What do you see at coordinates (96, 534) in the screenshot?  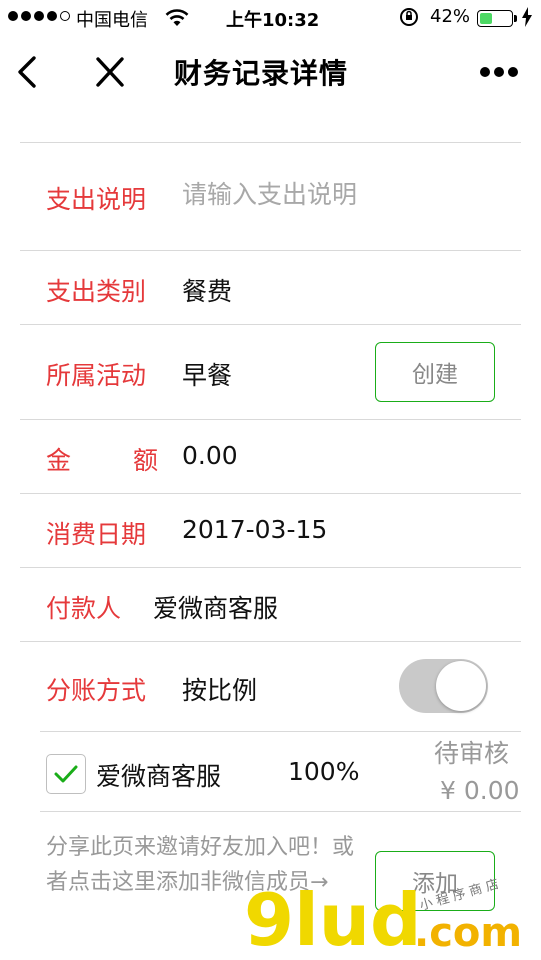 I see `date-label: 消费日期` at bounding box center [96, 534].